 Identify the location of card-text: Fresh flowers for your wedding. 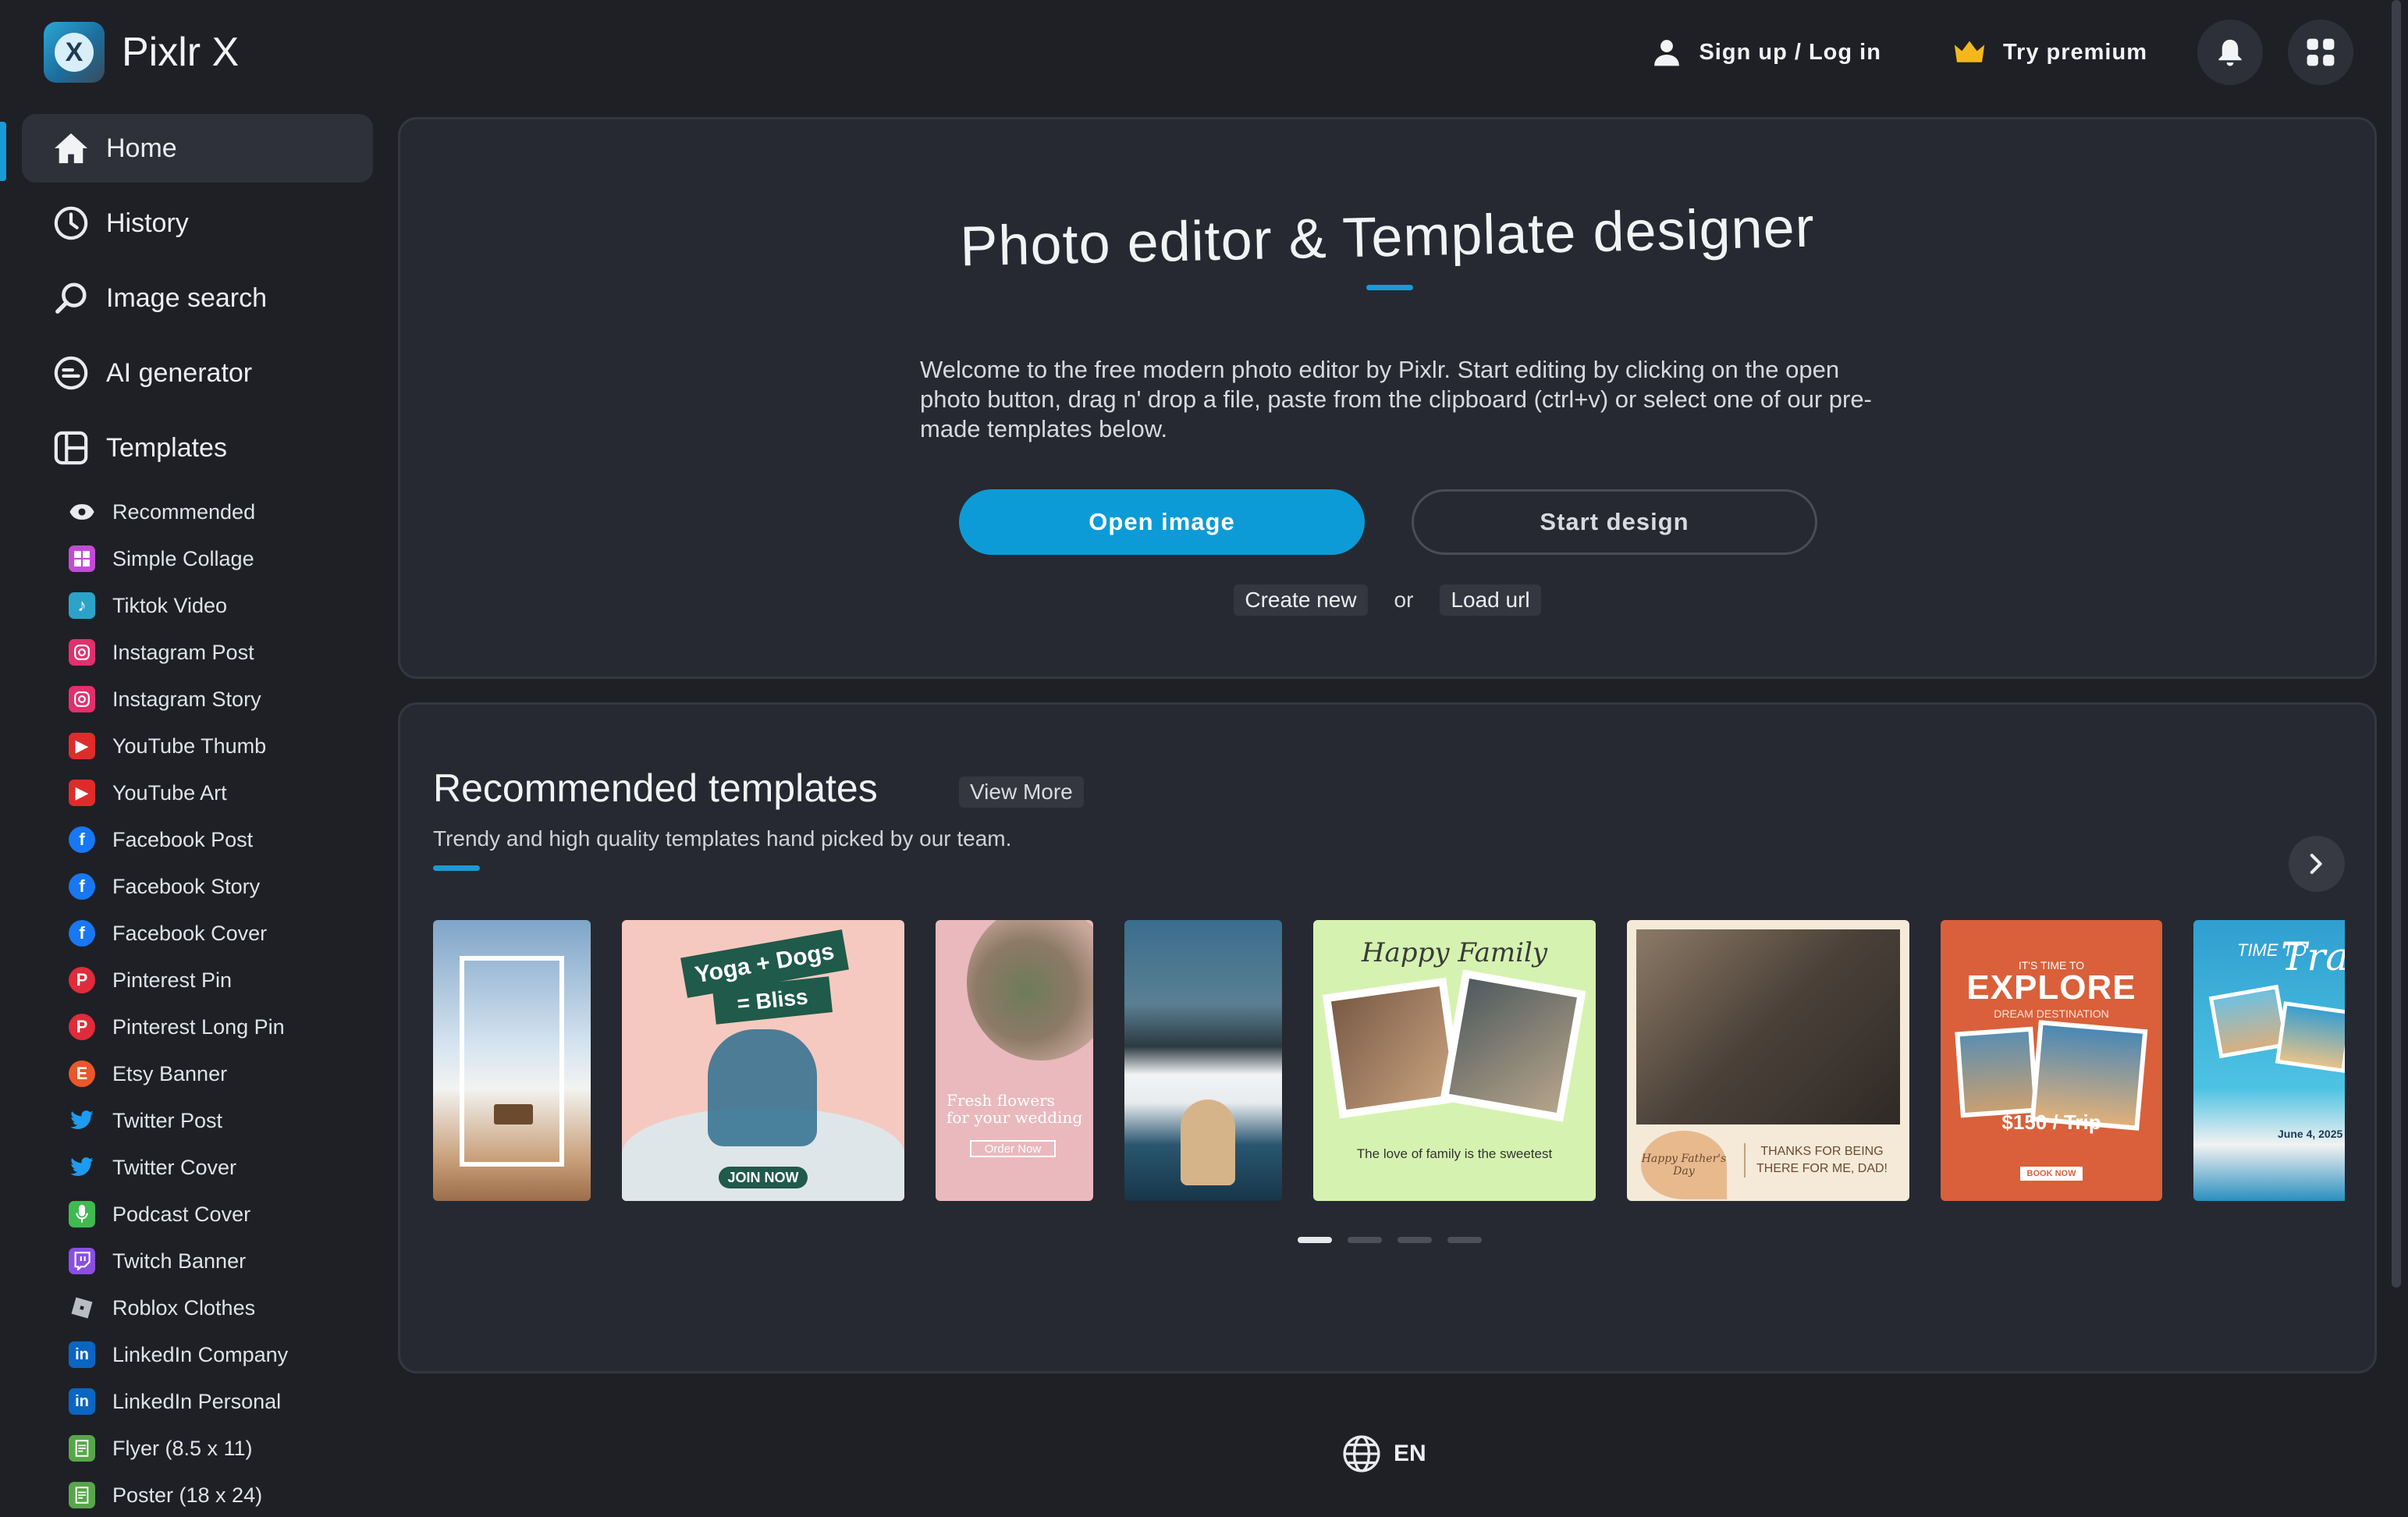
(1015, 1109).